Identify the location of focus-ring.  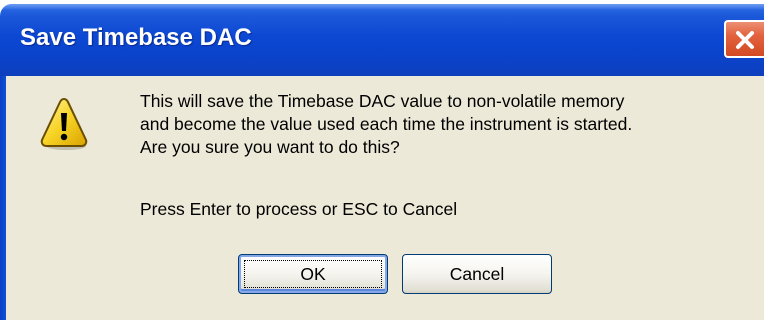
(313, 274).